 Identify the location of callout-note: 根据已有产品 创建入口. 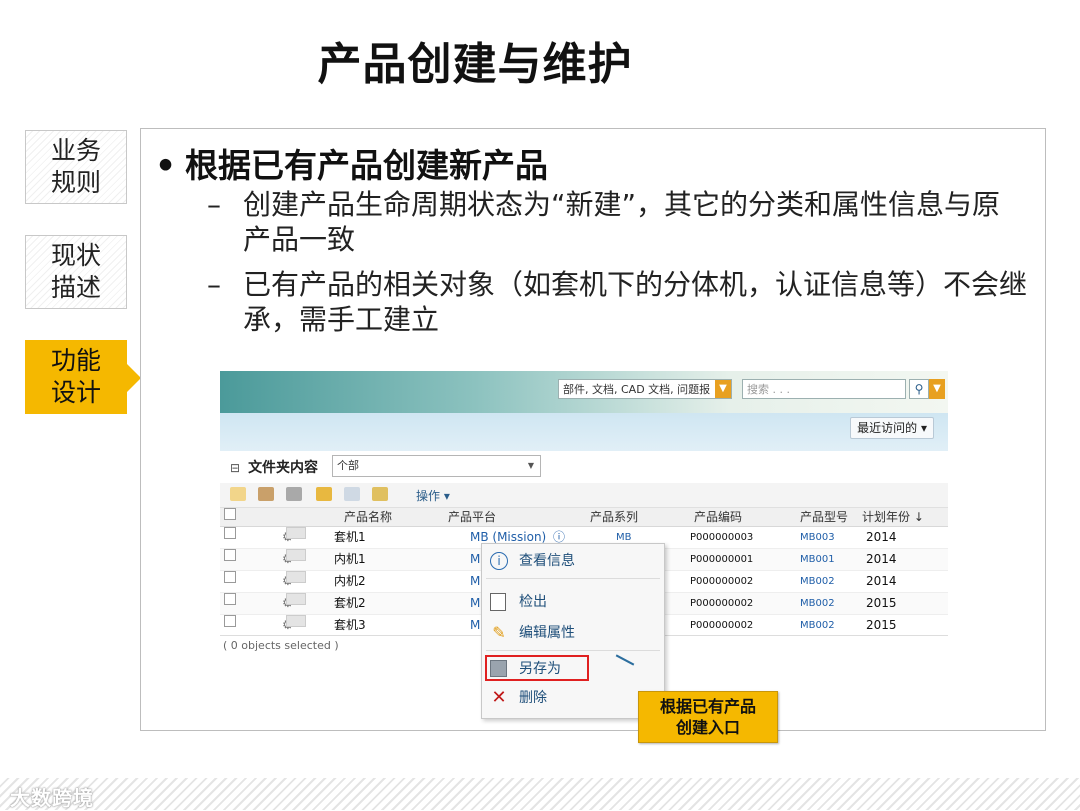
(708, 717).